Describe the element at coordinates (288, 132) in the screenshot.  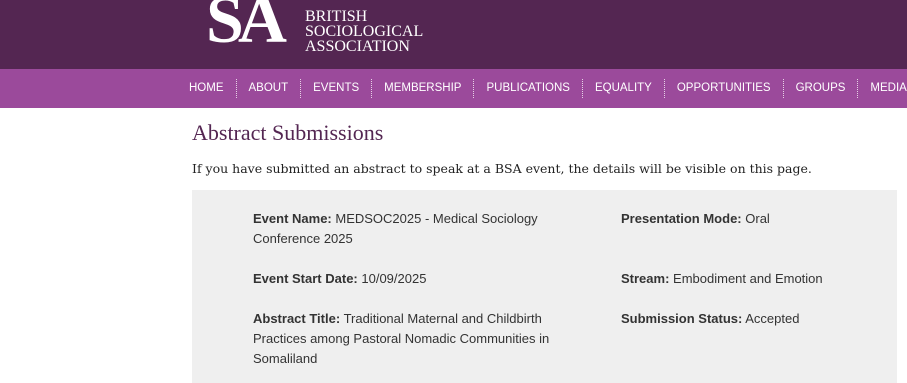
I see `page-title: Abstract Submissions` at that location.